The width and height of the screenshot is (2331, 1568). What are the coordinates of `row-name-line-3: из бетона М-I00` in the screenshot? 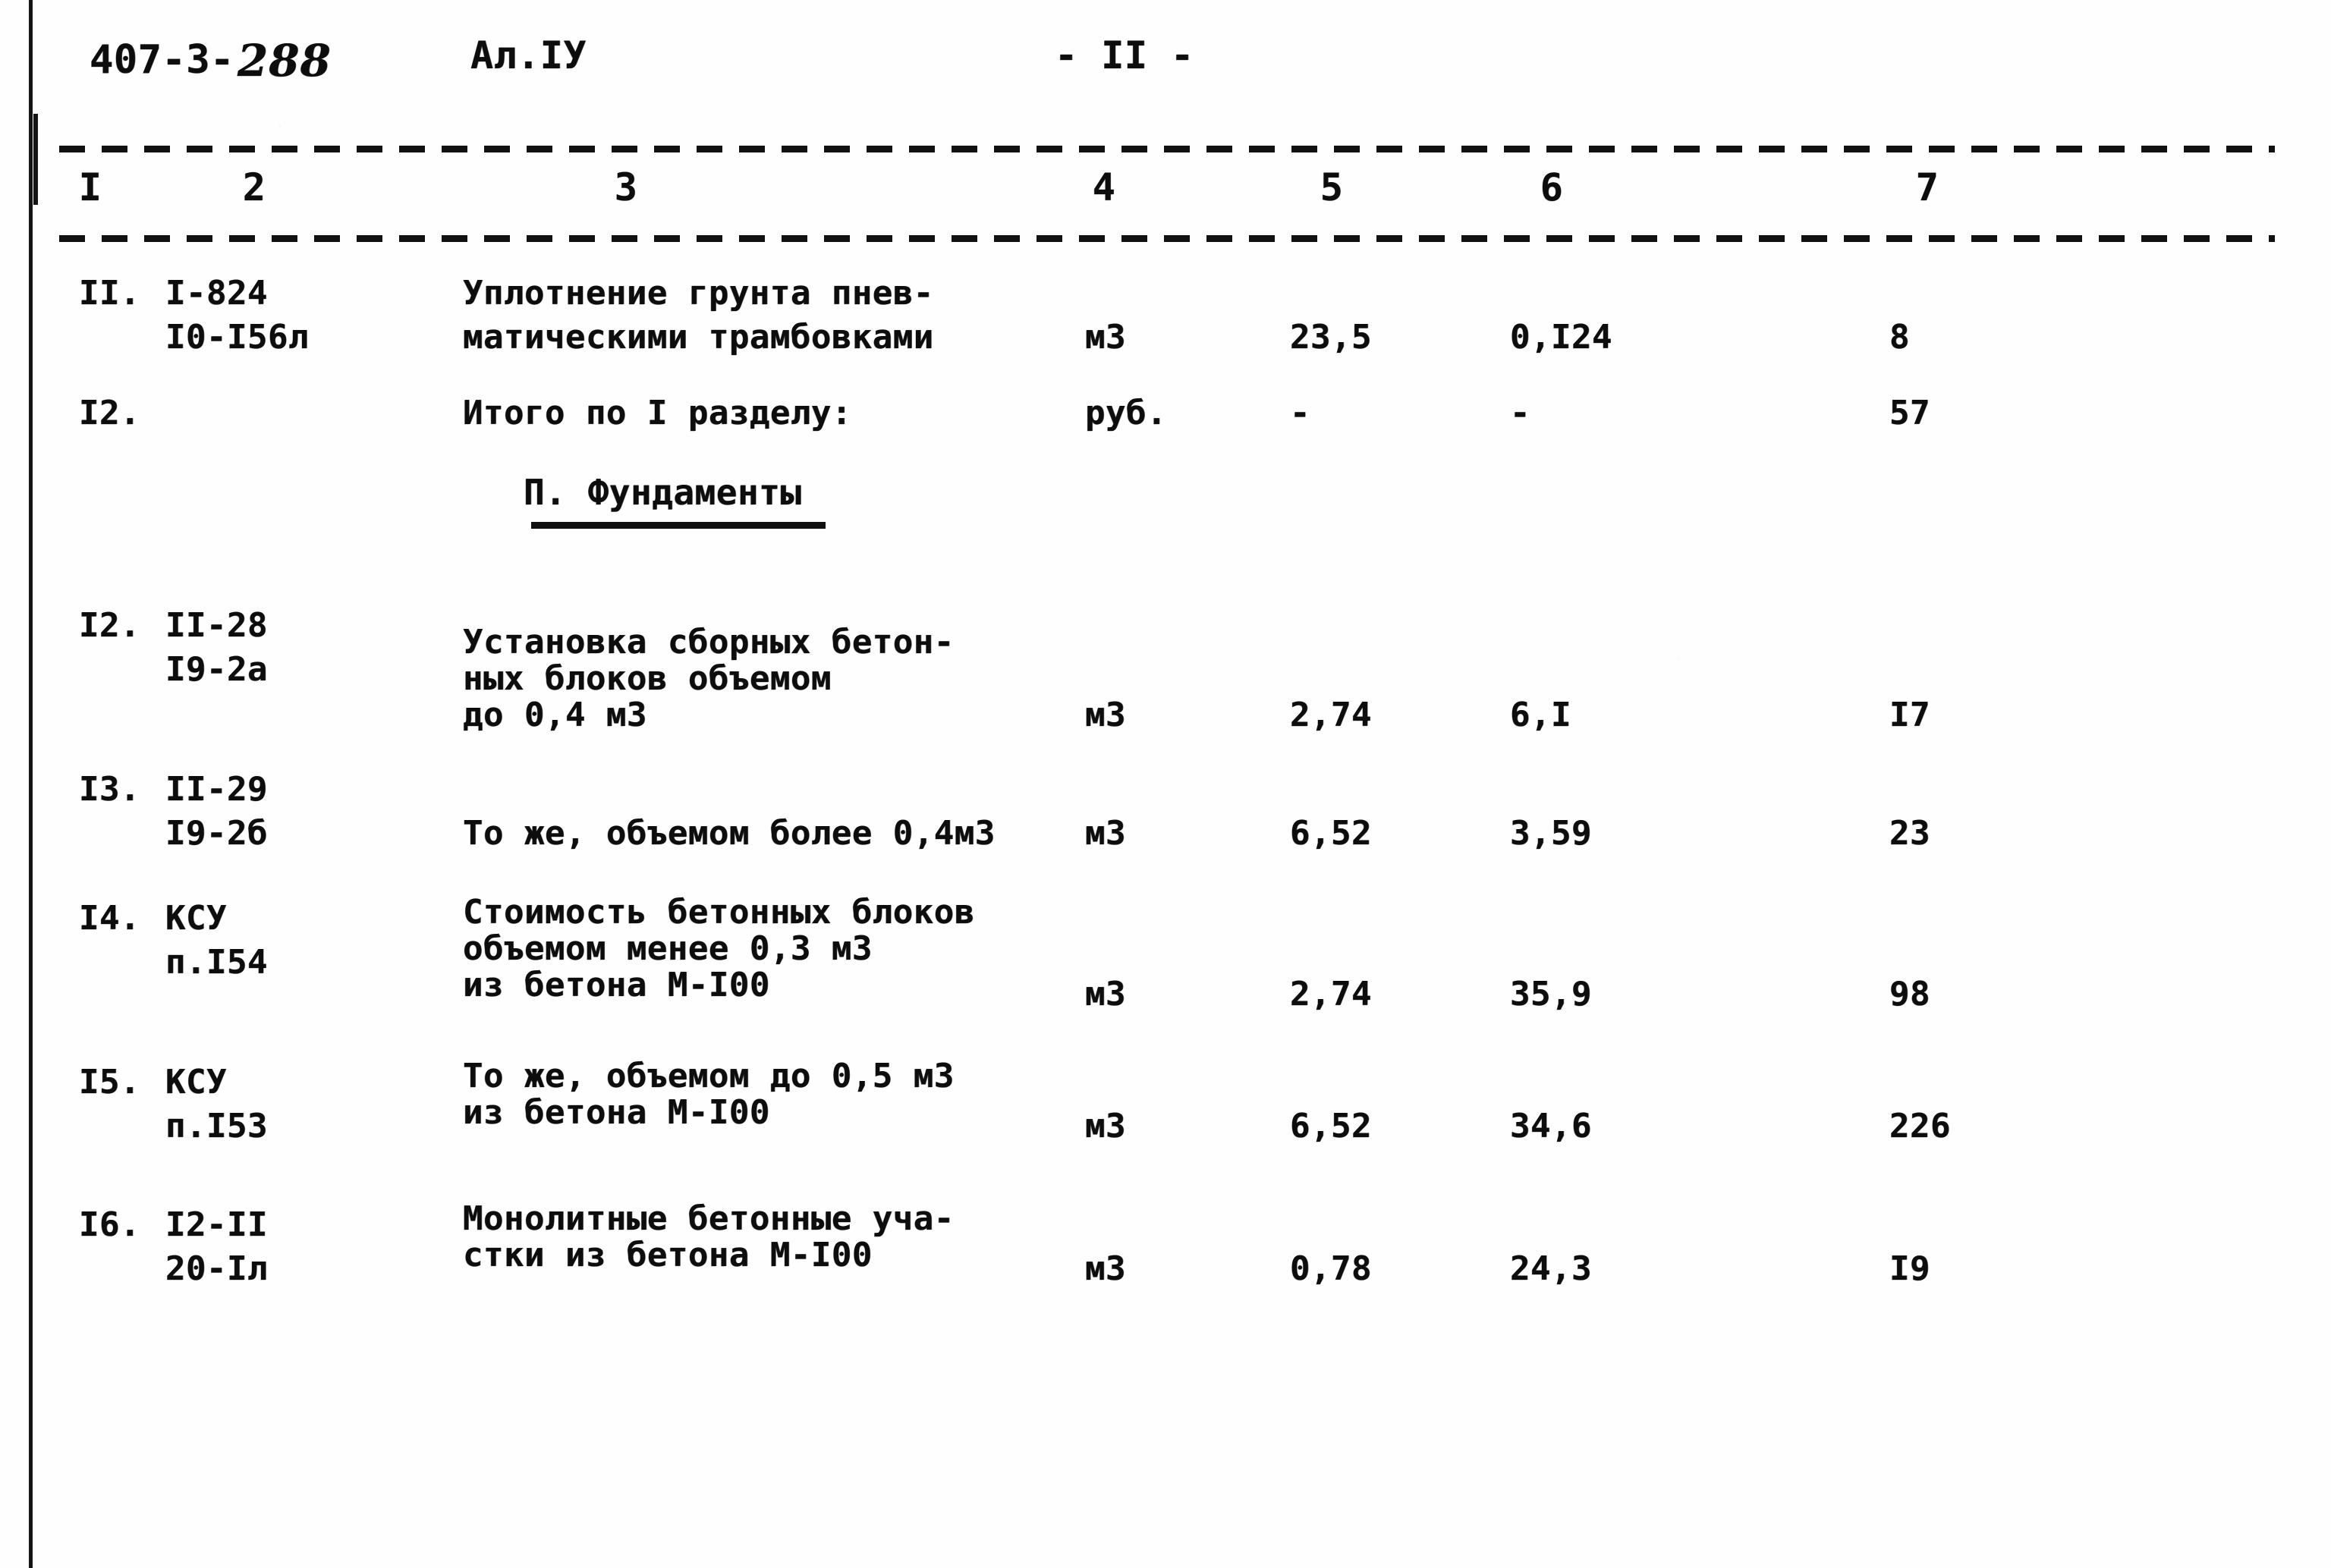 It's located at (616, 985).